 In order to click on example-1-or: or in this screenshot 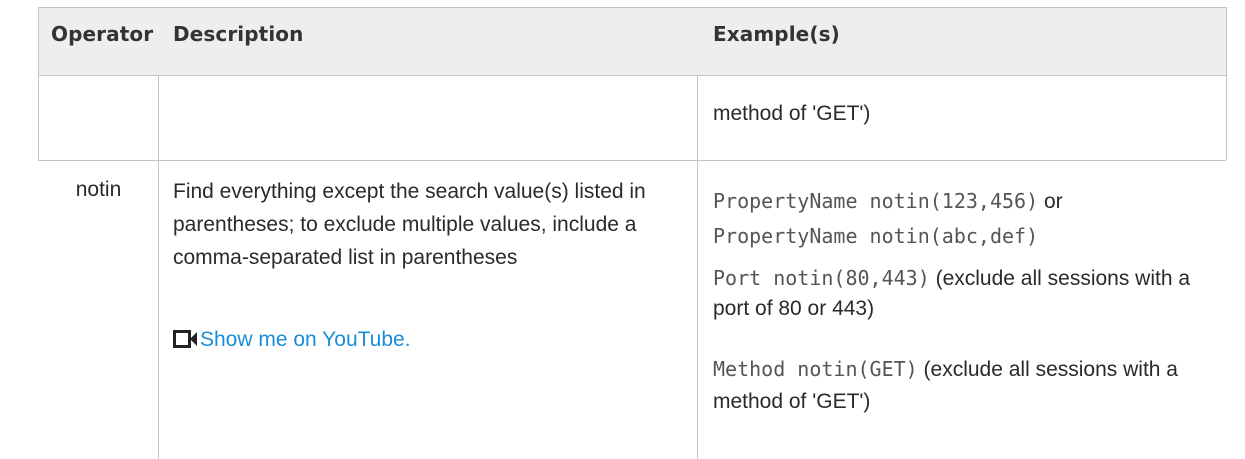, I will do `click(1050, 201)`.